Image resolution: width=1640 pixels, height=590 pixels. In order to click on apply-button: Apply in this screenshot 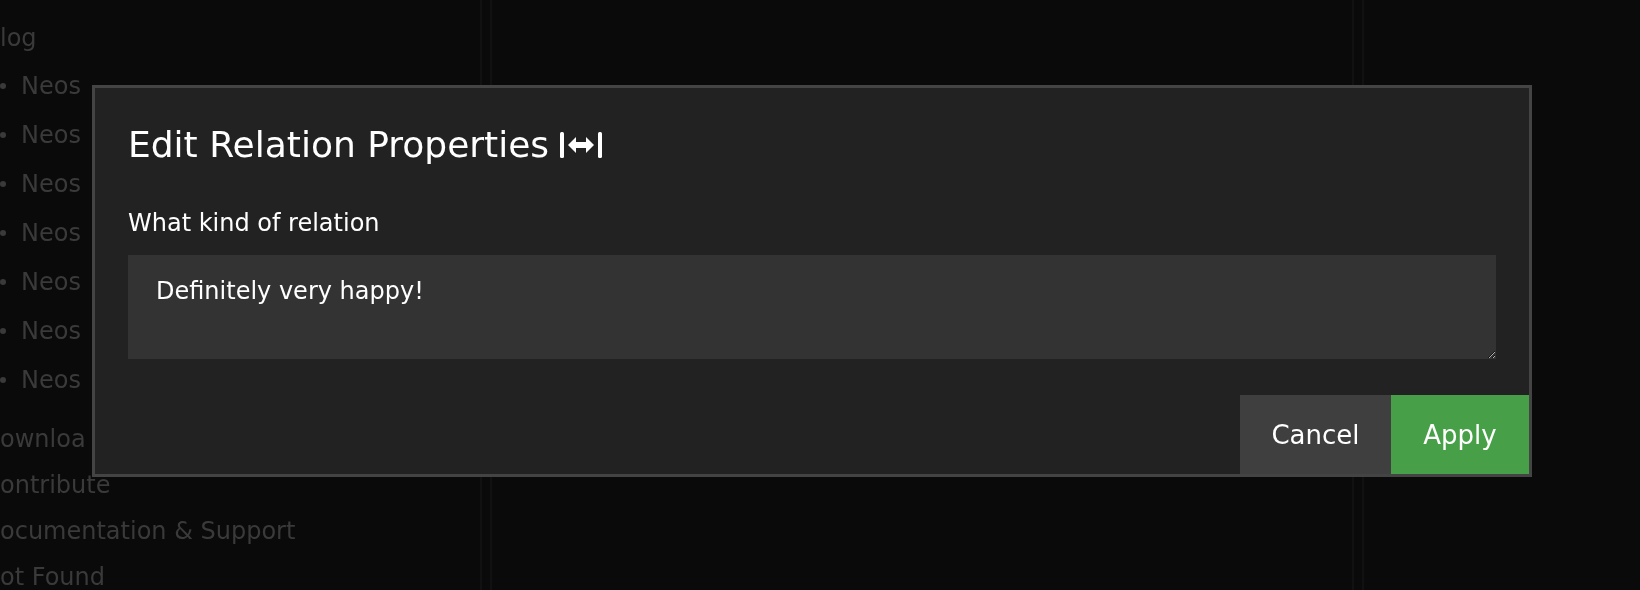, I will do `click(1460, 434)`.